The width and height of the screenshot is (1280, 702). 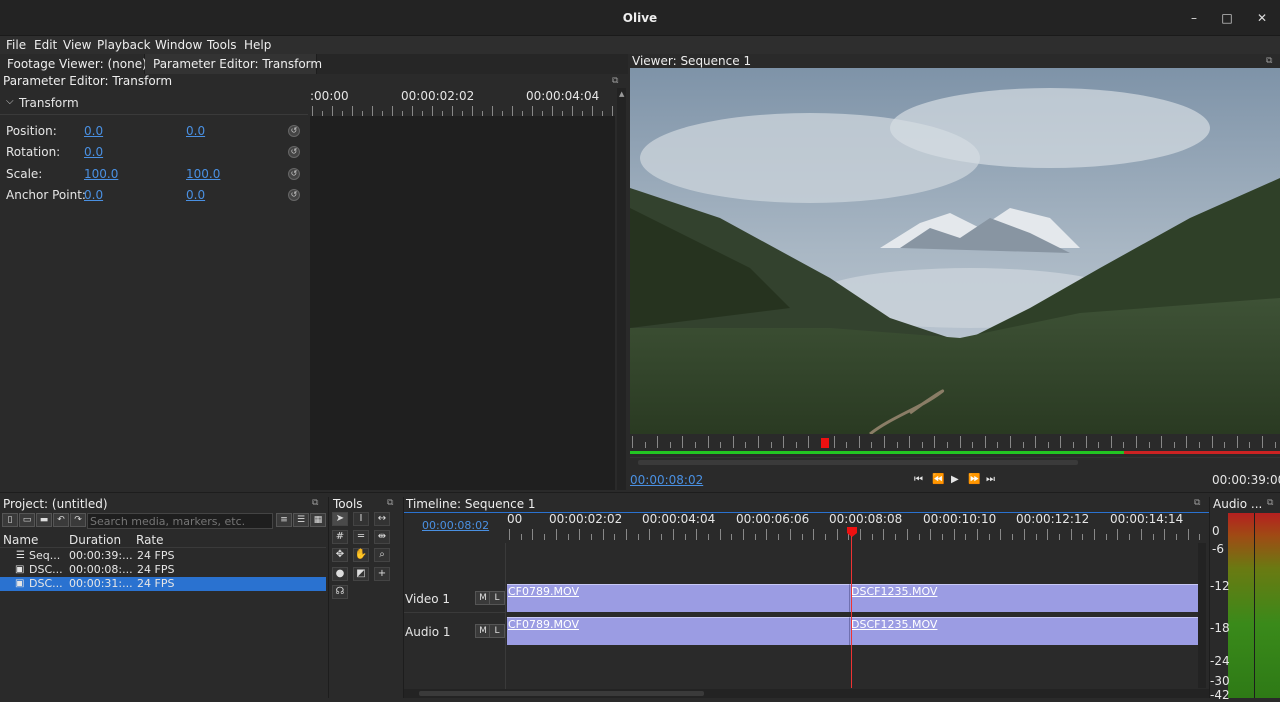 I want to click on save-file-icon: ▬, so click(x=44, y=520).